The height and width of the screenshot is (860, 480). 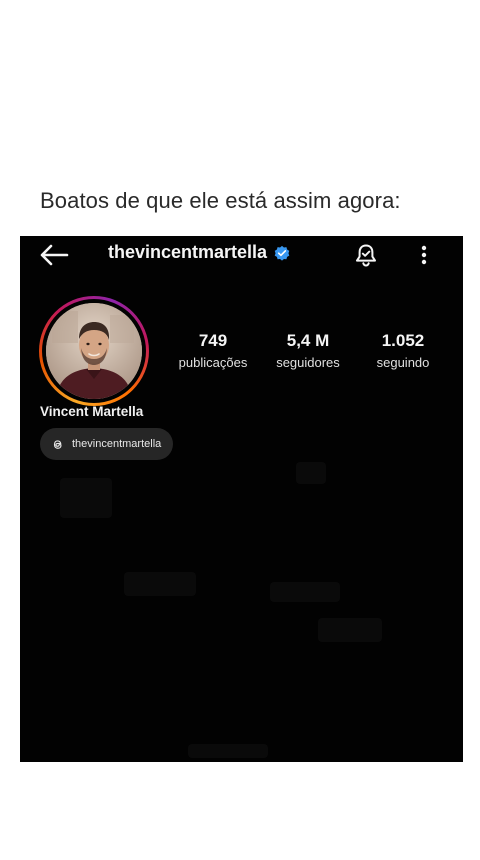 I want to click on stat-following: 1.052 seguindo, so click(x=403, y=351).